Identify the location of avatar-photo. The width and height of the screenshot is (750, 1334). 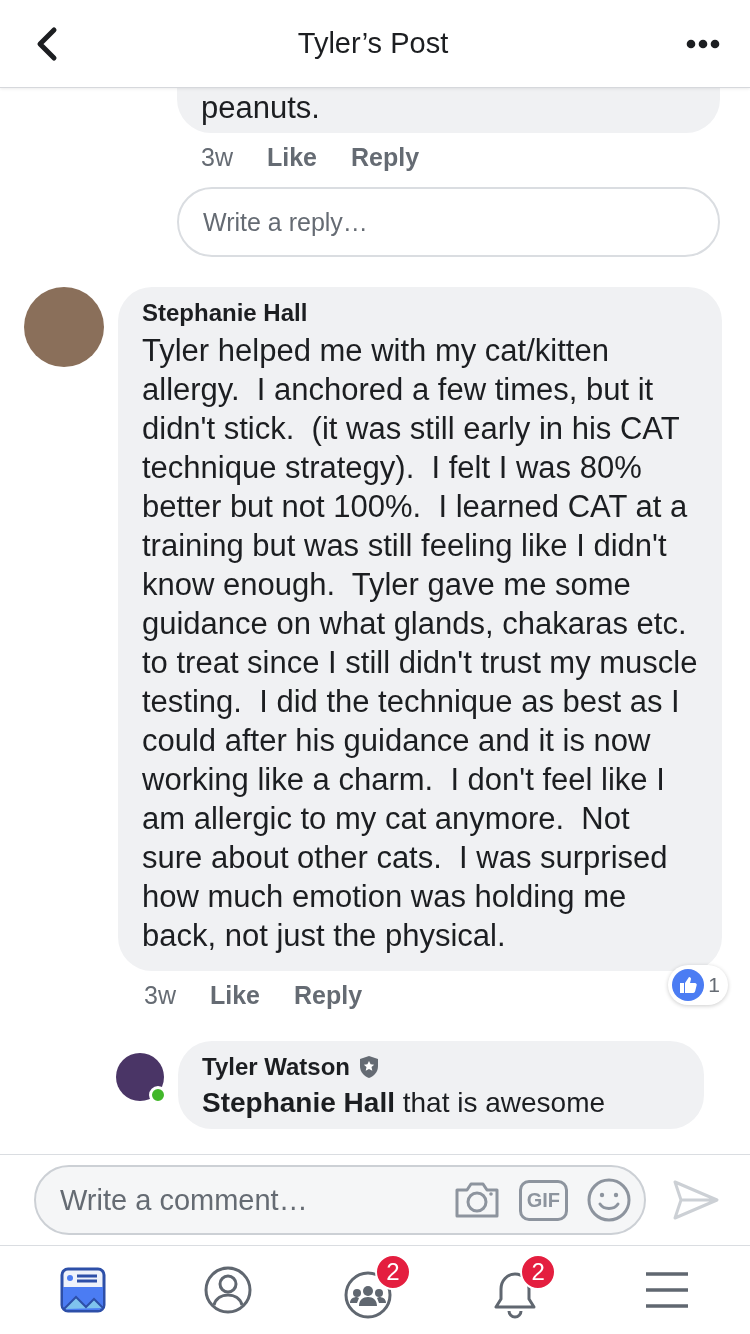
(140, 1077).